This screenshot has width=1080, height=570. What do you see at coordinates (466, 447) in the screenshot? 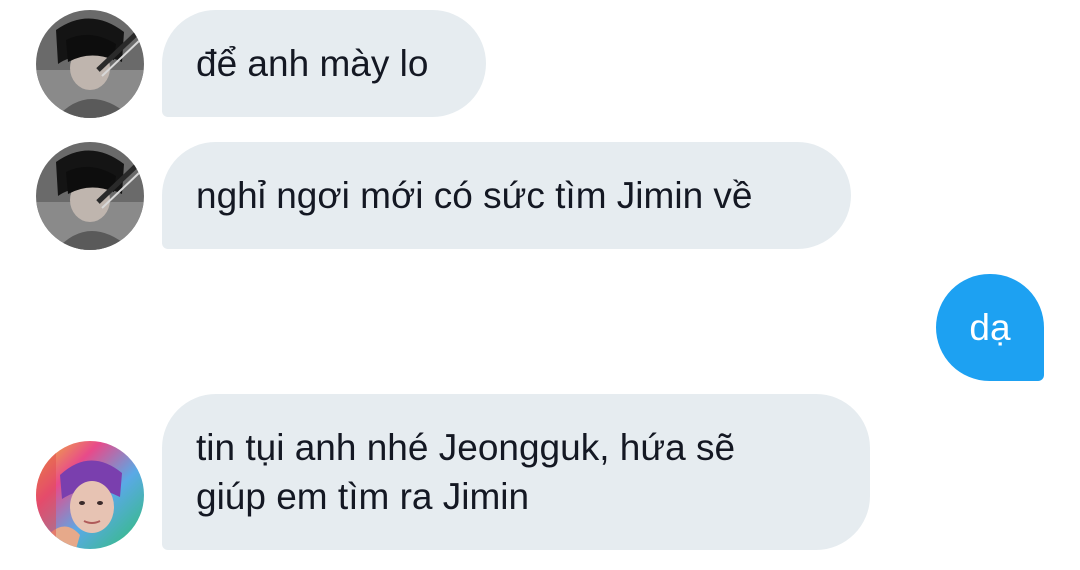
I see `message-text-line: tin tụi anh nhé Jeongguk, hứa sẽ` at bounding box center [466, 447].